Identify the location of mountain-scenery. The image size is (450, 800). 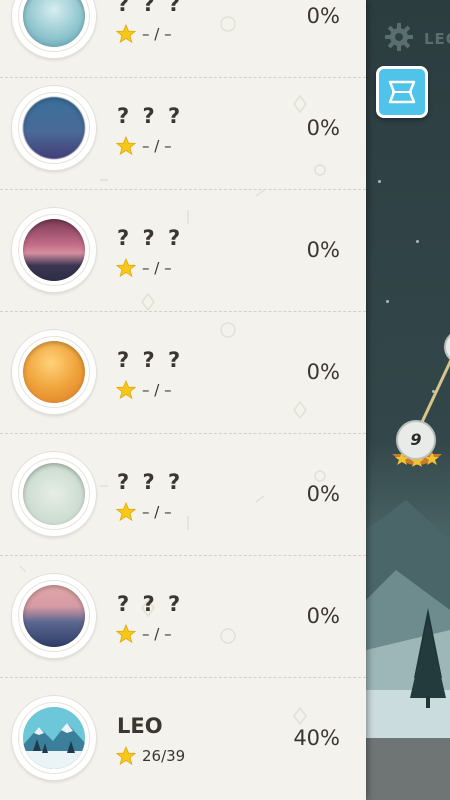
(408, 625).